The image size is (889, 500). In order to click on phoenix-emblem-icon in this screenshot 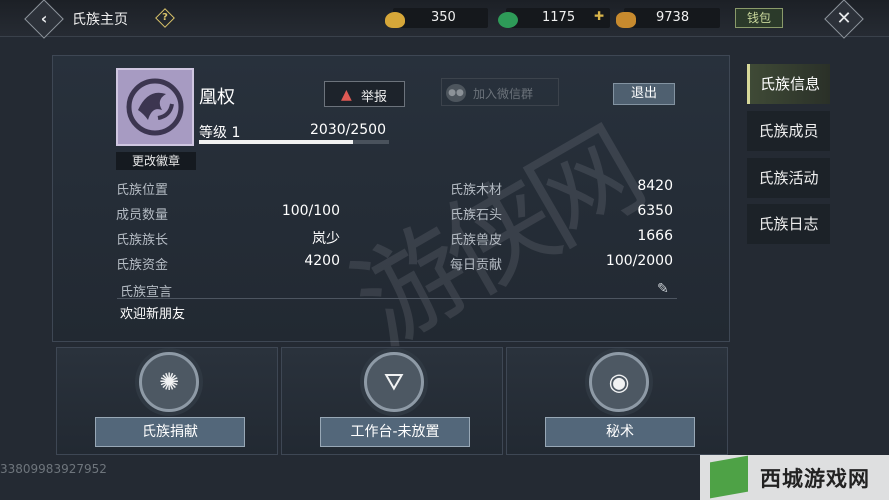, I will do `click(155, 107)`.